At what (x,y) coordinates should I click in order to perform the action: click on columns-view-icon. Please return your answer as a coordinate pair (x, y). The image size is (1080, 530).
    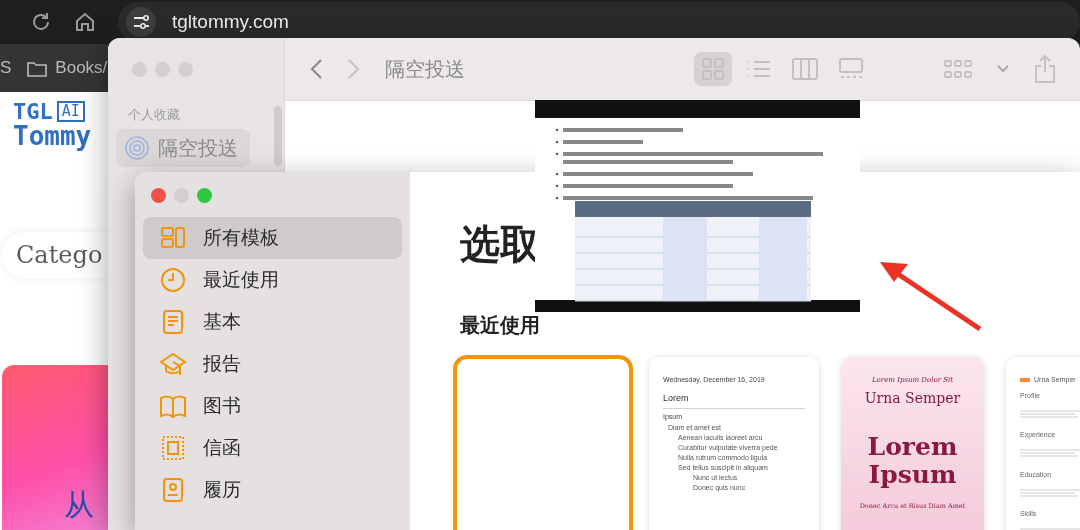
    Looking at the image, I should click on (805, 69).